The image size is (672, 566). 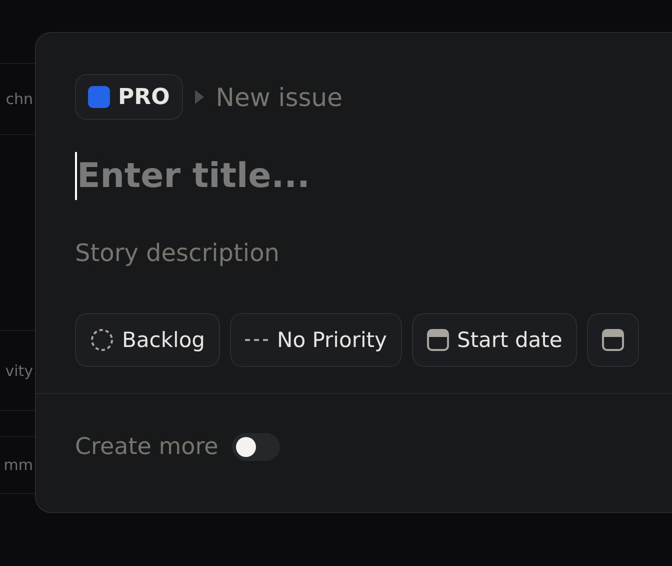 What do you see at coordinates (19, 465) in the screenshot?
I see `row-text: mm` at bounding box center [19, 465].